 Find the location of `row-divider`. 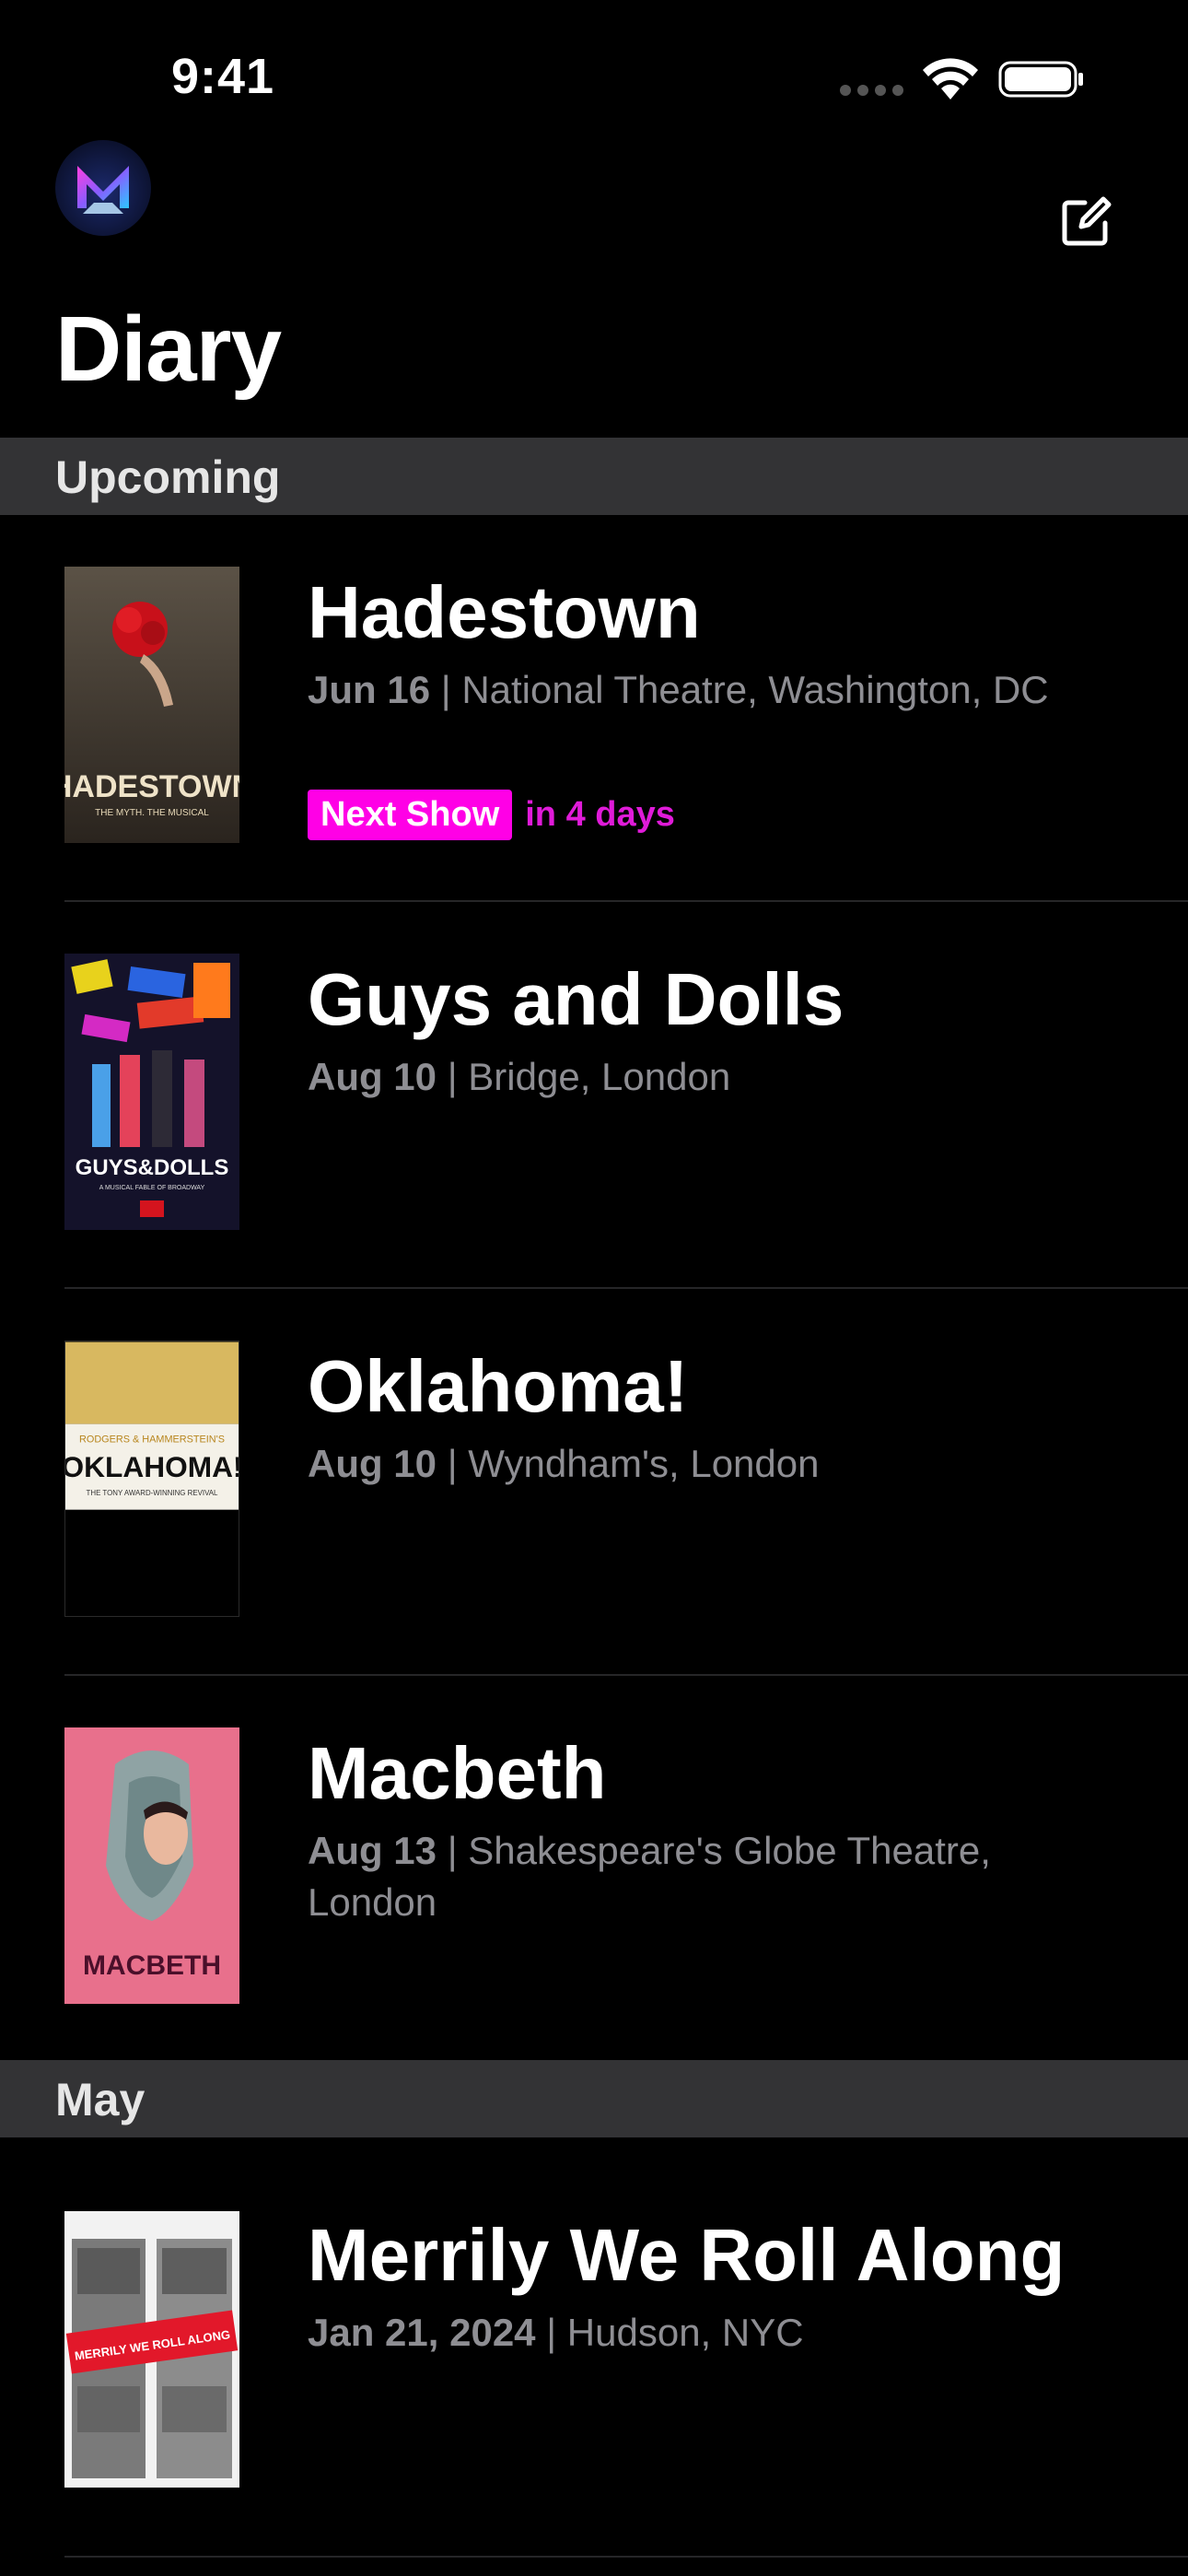

row-divider is located at coordinates (626, 2557).